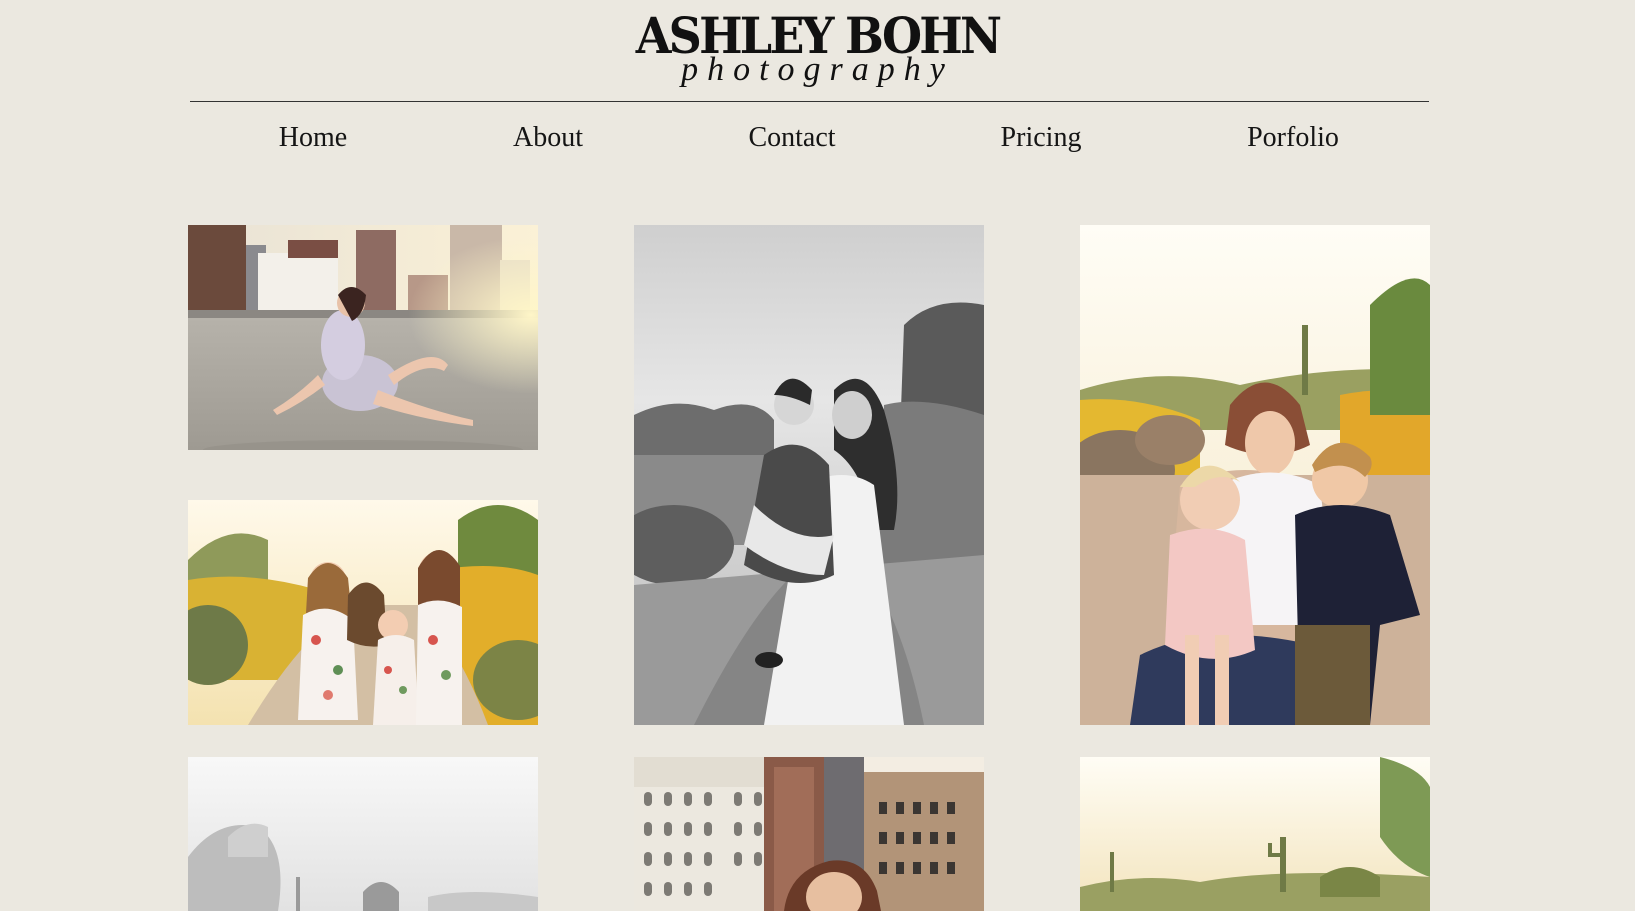 The image size is (1635, 911). I want to click on nav-portfolio: Porfolio, so click(1293, 138).